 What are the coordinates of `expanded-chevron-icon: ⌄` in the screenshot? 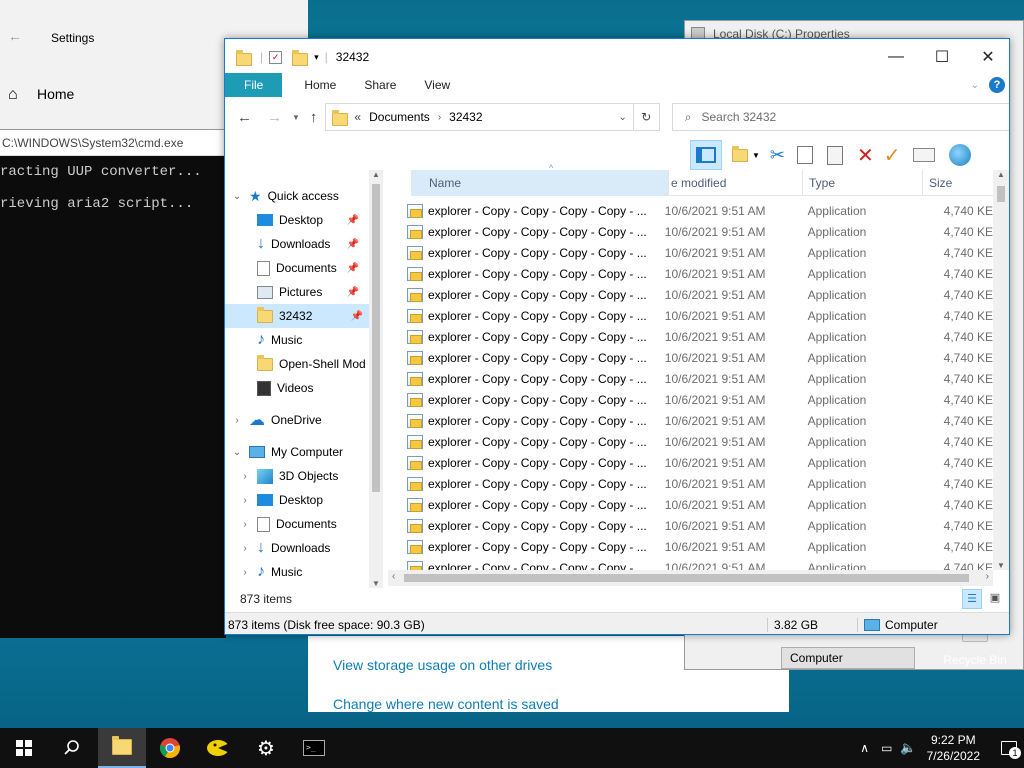 It's located at (237, 196).